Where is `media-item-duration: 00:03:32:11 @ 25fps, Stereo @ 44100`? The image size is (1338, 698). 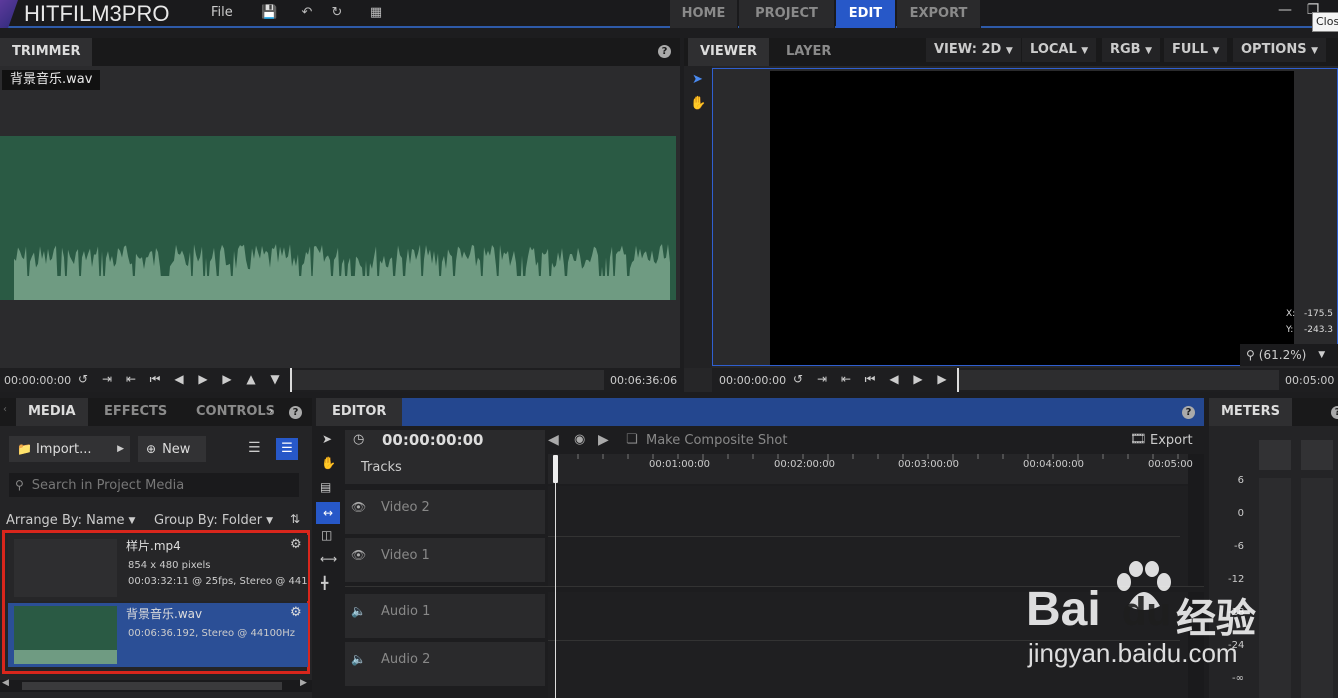
media-item-duration: 00:03:32:11 @ 25fps, Stereo @ 44100 is located at coordinates (218, 581).